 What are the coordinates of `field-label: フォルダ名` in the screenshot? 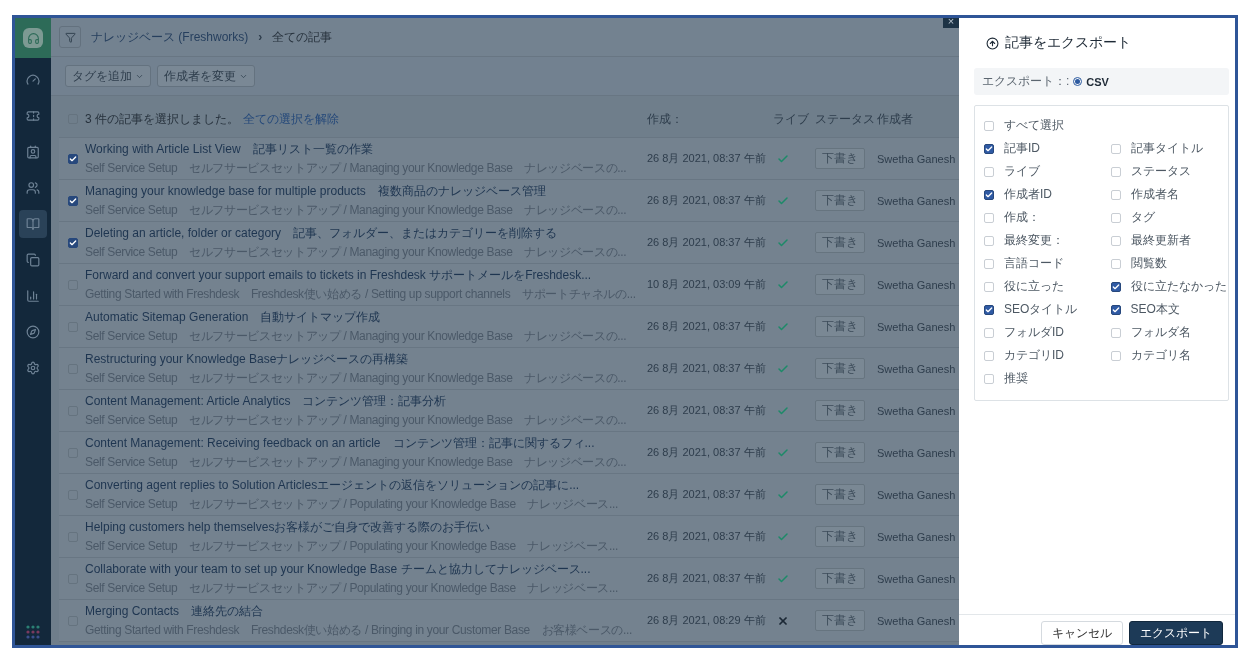 It's located at (1160, 332).